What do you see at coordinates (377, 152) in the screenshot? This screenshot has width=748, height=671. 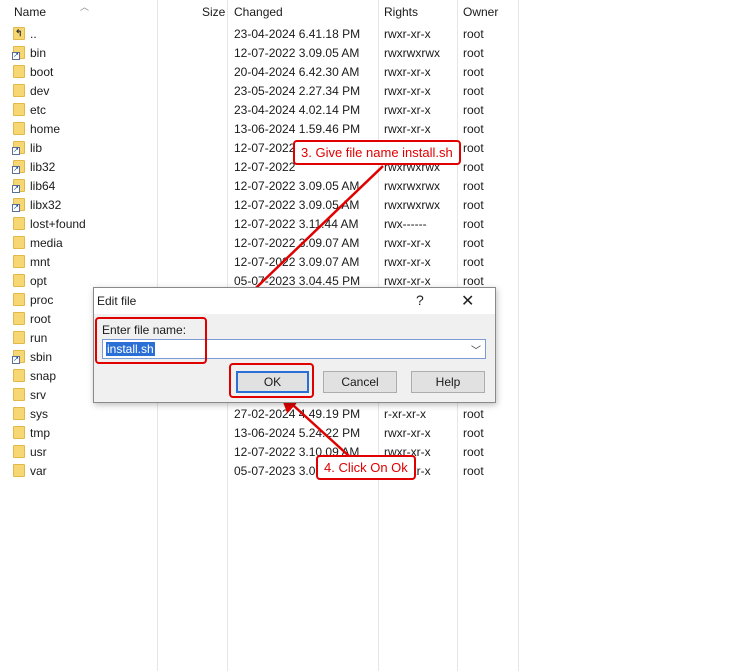 I see `annotation-step3-label: 3. Give file name install.sh` at bounding box center [377, 152].